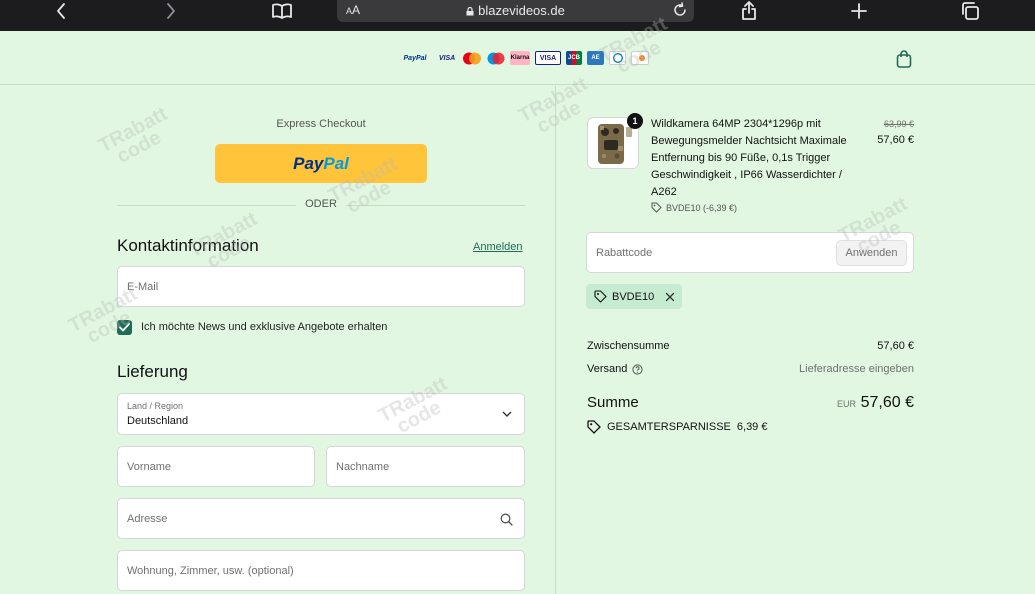  I want to click on quantity-badge: 1, so click(635, 121).